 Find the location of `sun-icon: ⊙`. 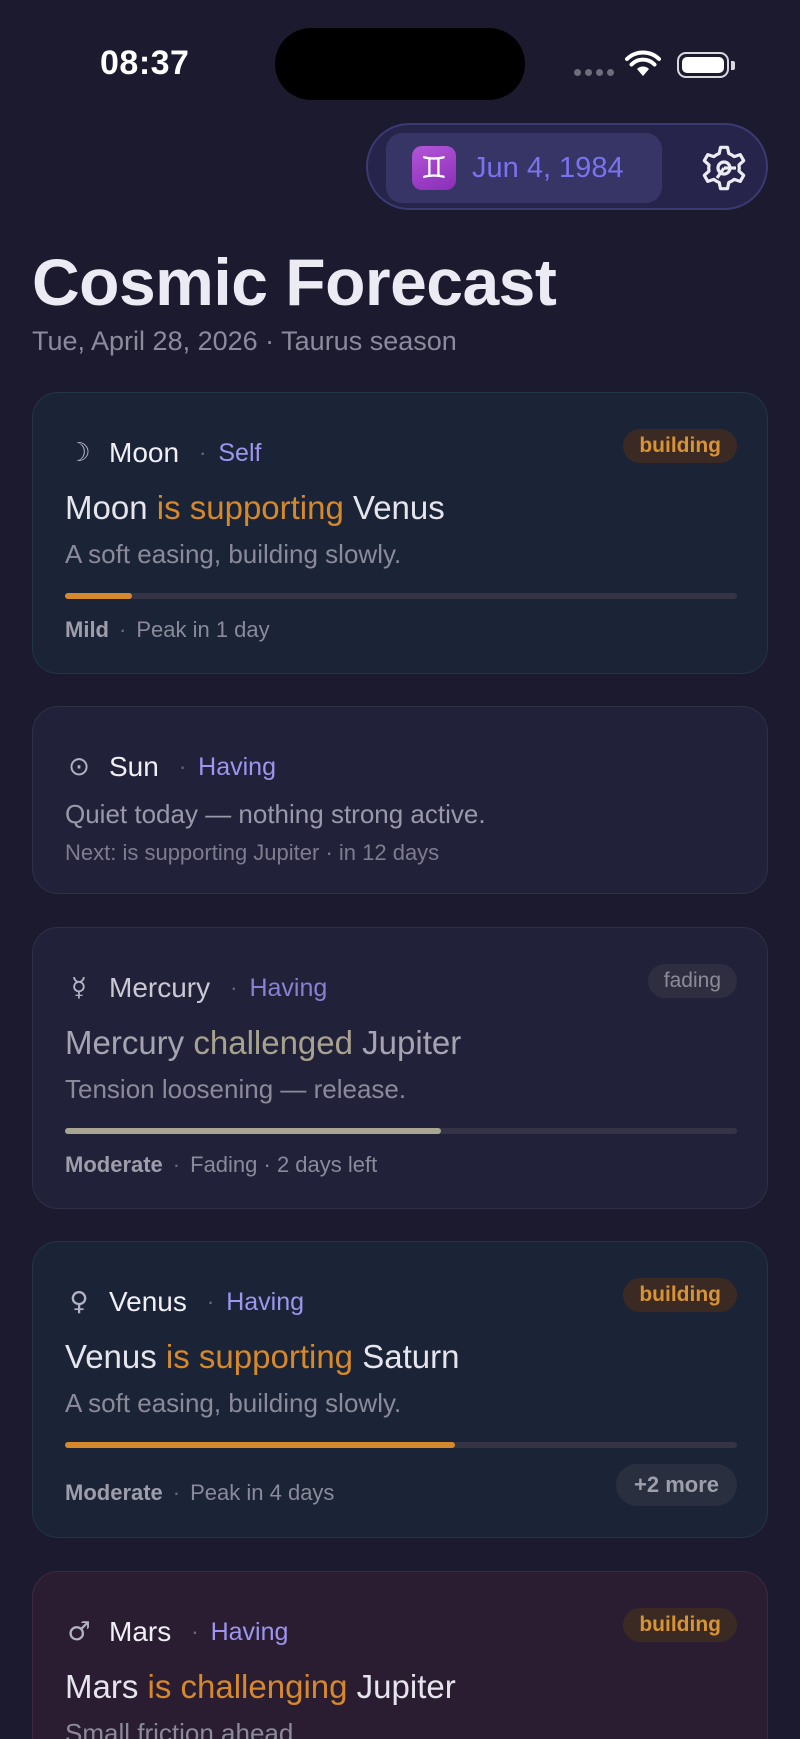

sun-icon: ⊙ is located at coordinates (79, 767).